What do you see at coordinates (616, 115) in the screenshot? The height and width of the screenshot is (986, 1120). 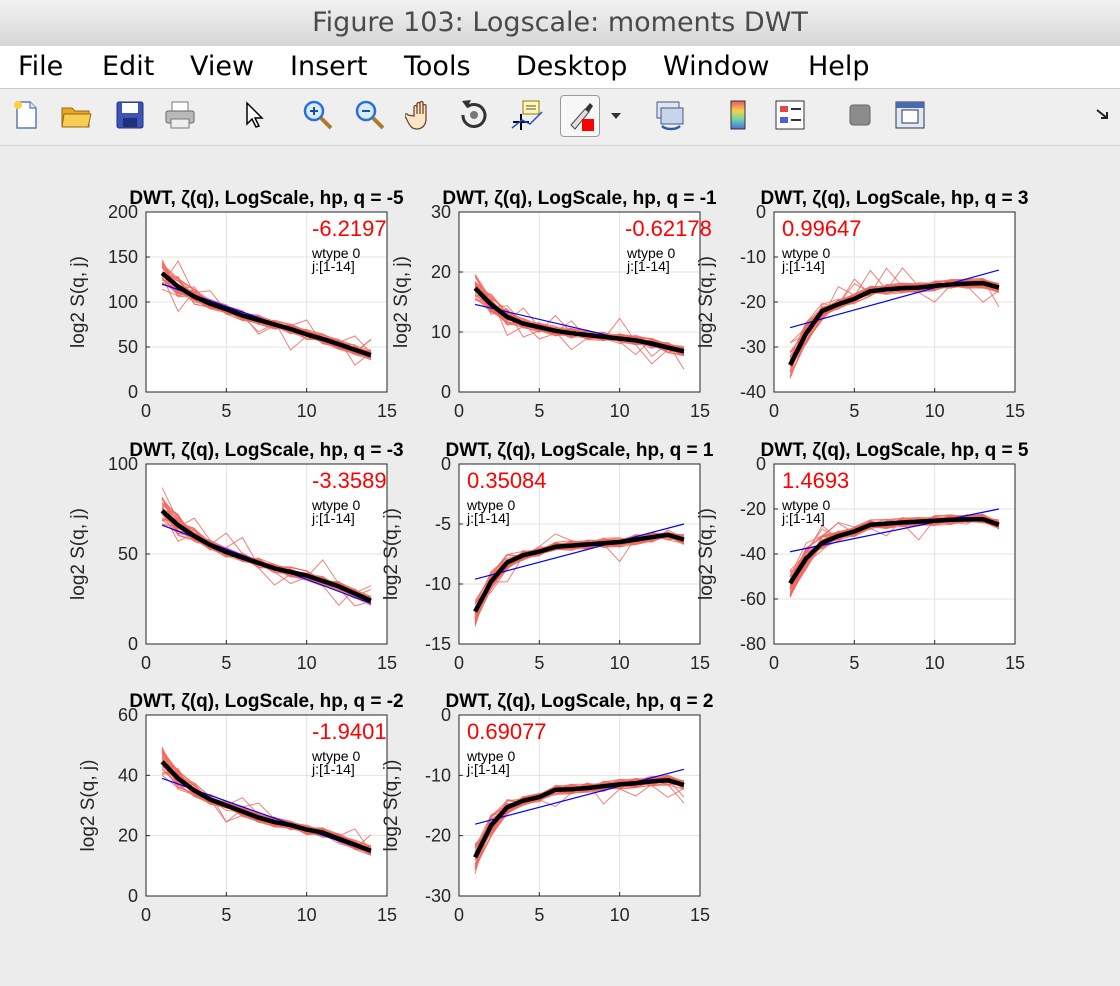 I see `brush-dropdown-icon` at bounding box center [616, 115].